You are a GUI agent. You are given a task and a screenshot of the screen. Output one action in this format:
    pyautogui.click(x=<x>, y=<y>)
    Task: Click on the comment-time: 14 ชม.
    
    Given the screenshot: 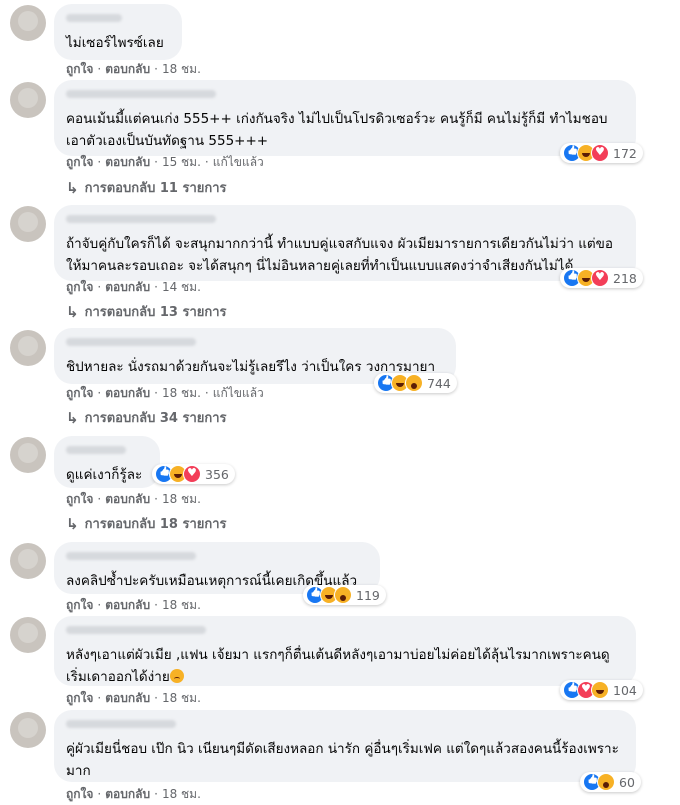 What is the action you would take?
    pyautogui.click(x=181, y=287)
    